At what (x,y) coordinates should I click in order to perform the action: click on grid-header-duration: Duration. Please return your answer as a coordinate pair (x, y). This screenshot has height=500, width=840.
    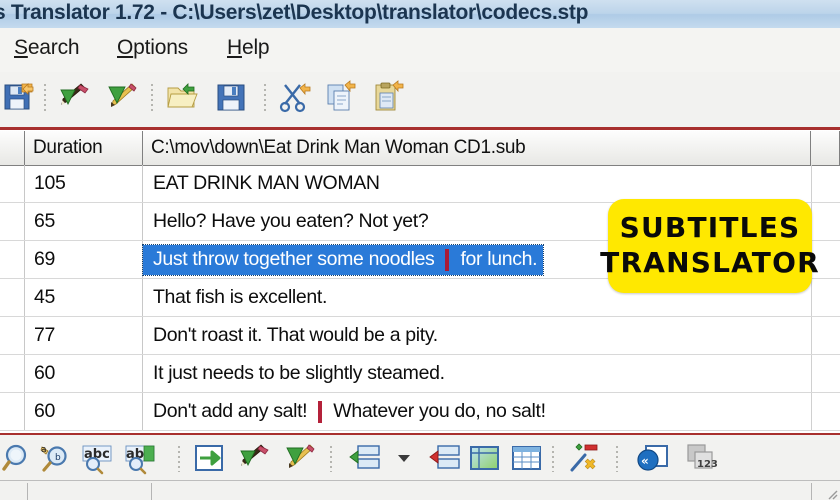
    Looking at the image, I should click on (84, 148).